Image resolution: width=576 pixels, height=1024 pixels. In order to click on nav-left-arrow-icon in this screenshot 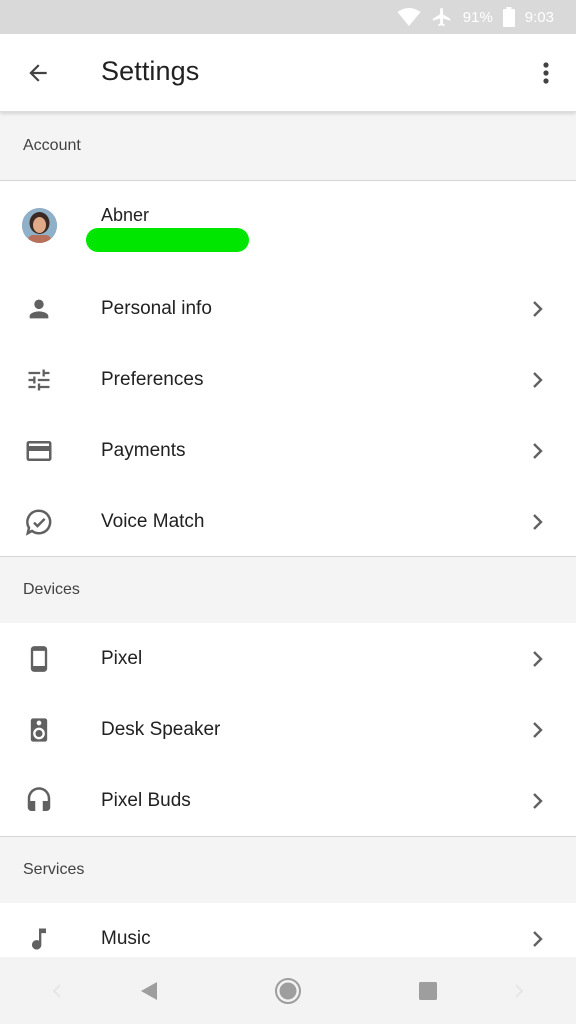, I will do `click(57, 991)`.